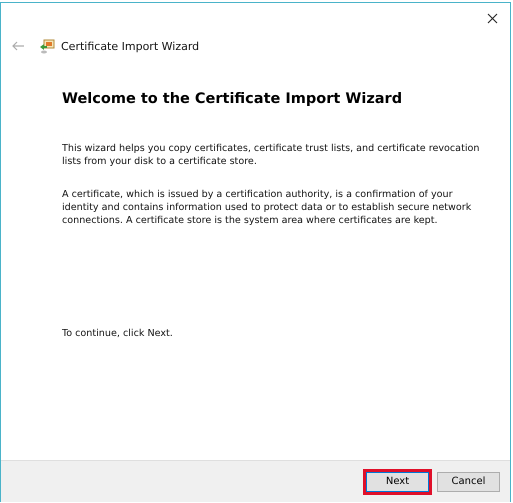  What do you see at coordinates (118, 333) in the screenshot?
I see `continue-instruction: To continue, click Next.` at bounding box center [118, 333].